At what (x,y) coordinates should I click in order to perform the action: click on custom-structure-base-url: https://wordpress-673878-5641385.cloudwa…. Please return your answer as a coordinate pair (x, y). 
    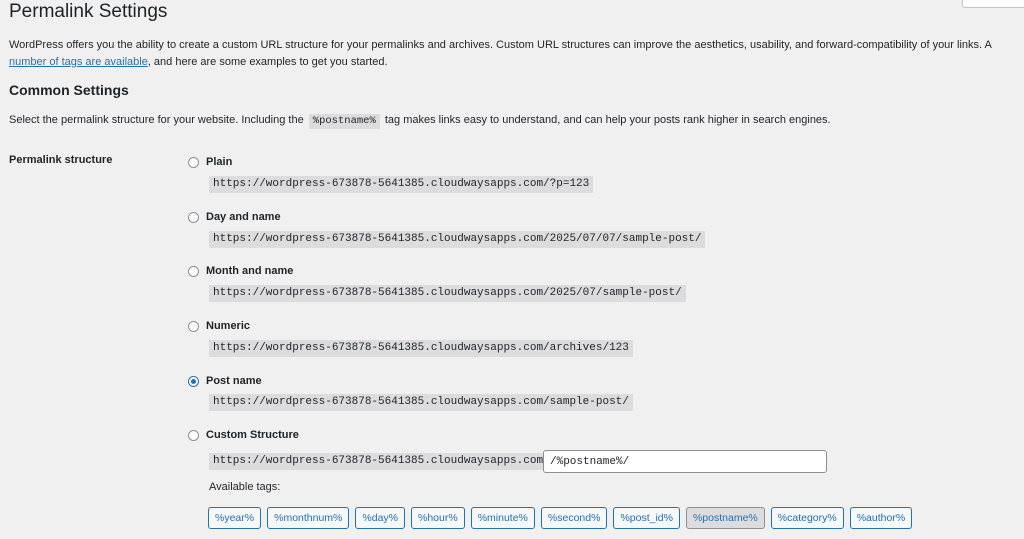
    Looking at the image, I should click on (378, 461).